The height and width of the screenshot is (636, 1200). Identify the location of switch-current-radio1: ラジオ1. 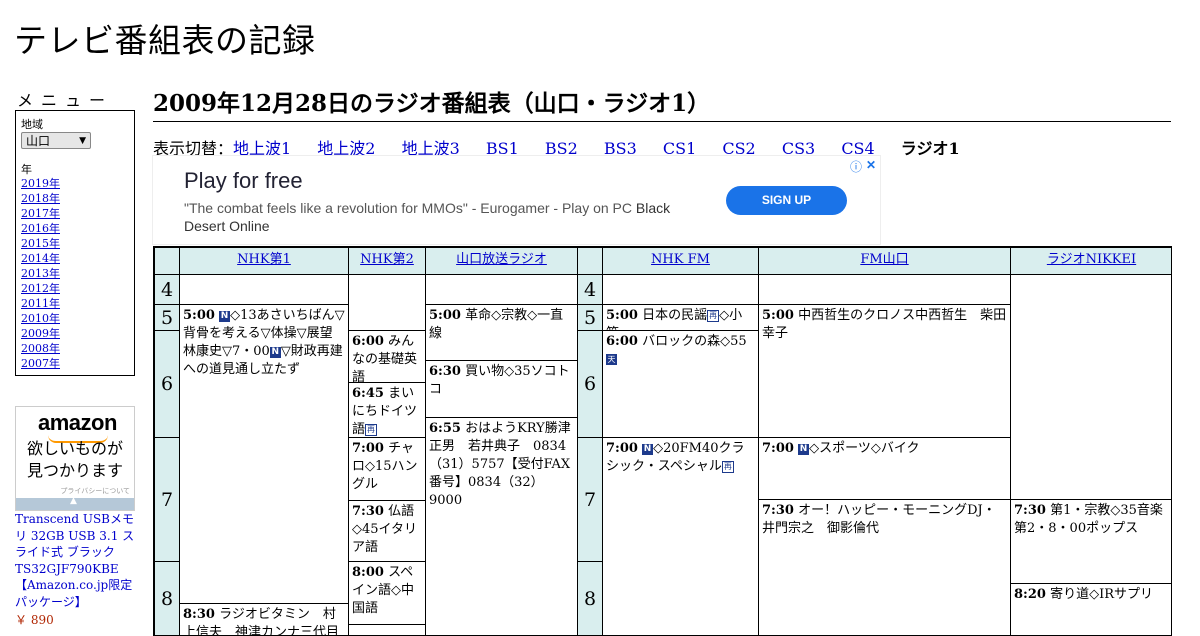
(930, 148).